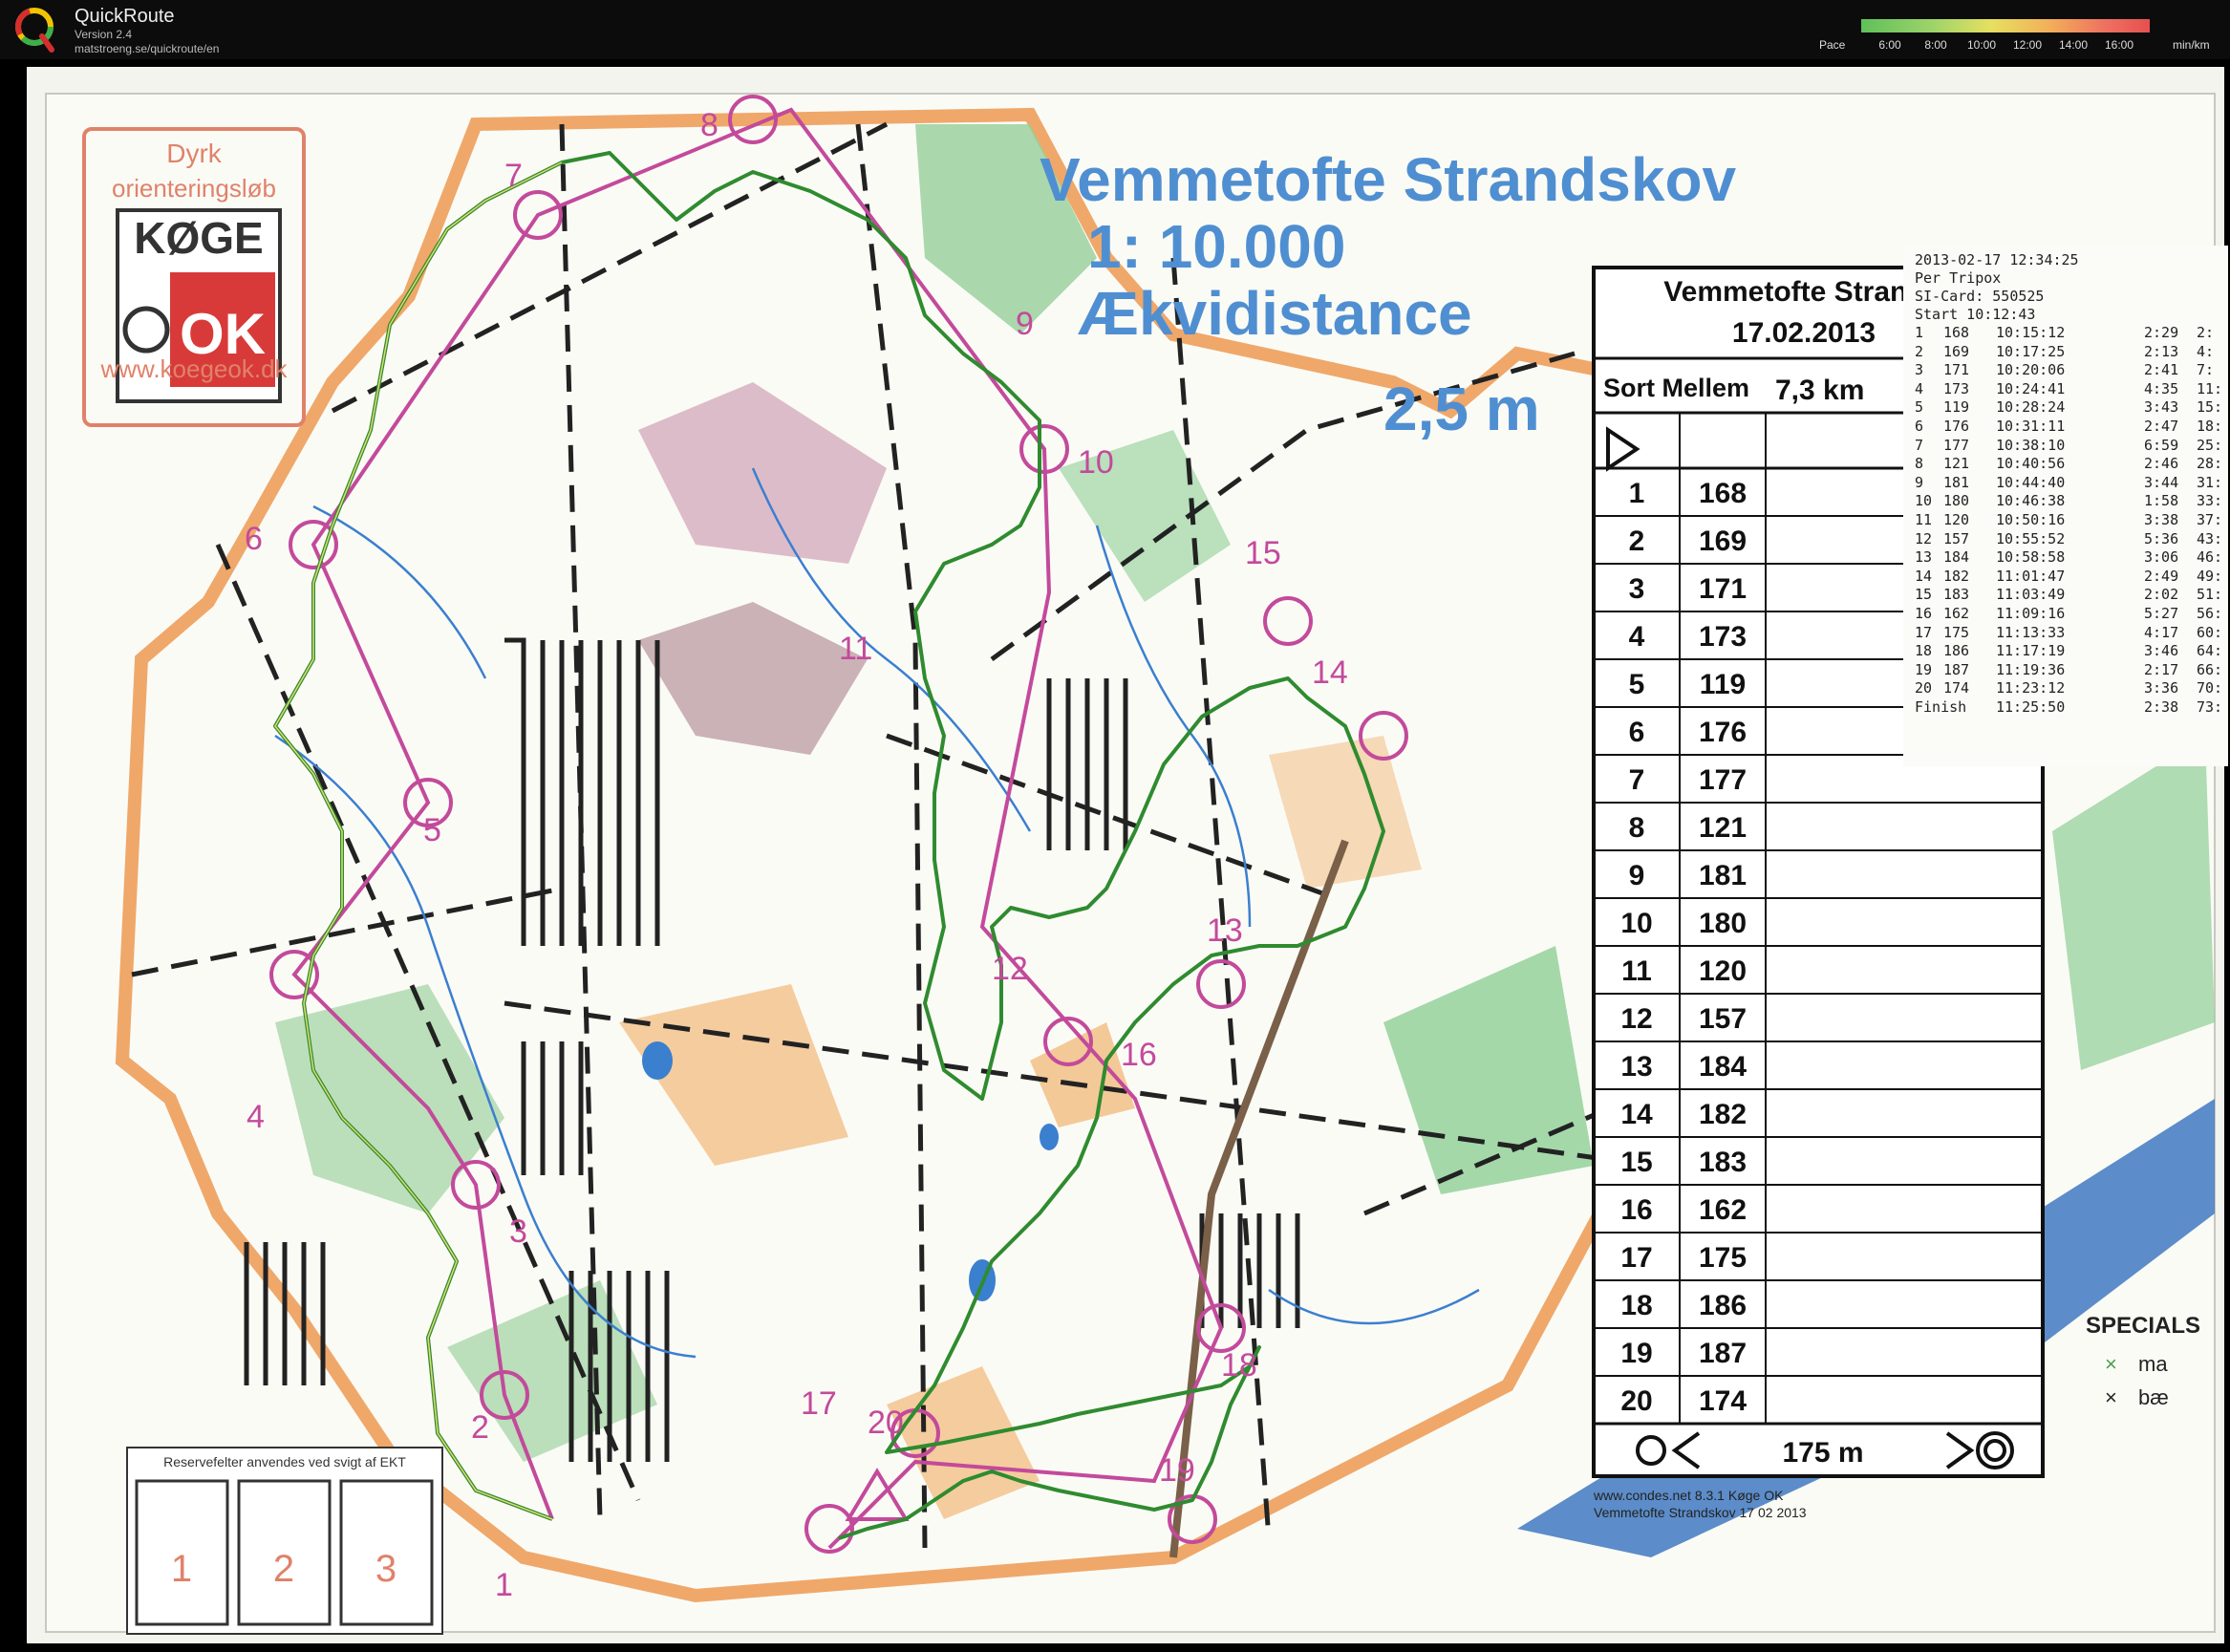 Image resolution: width=2230 pixels, height=1652 pixels. I want to click on split-cum: 11:, so click(2210, 388).